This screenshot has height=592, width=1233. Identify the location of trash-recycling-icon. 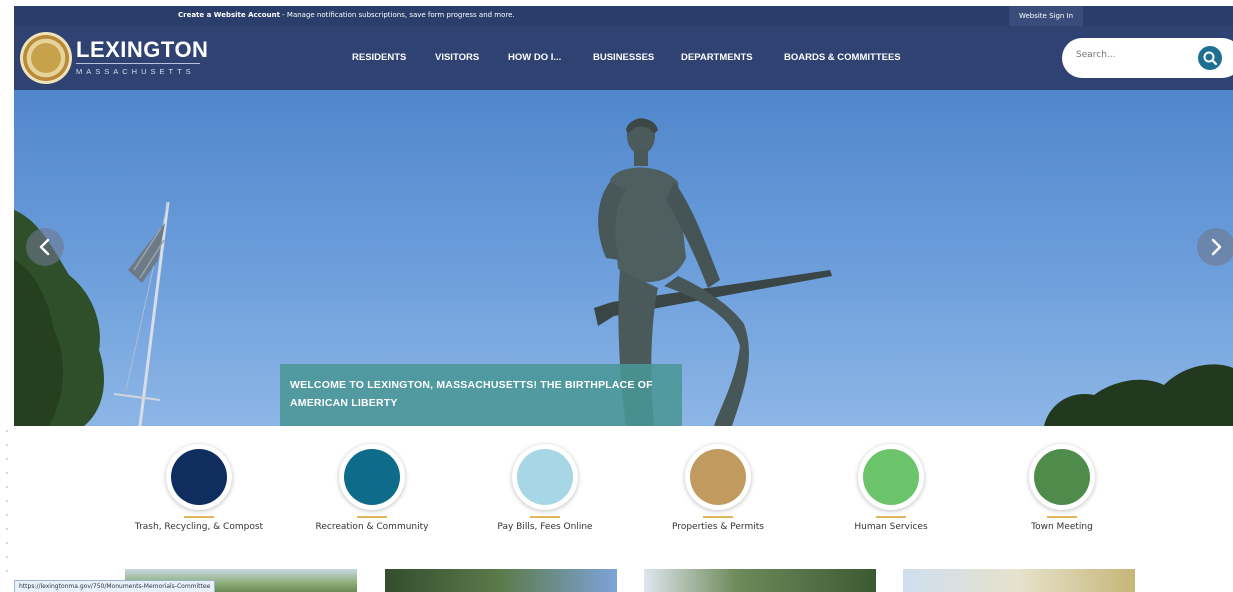
(199, 477).